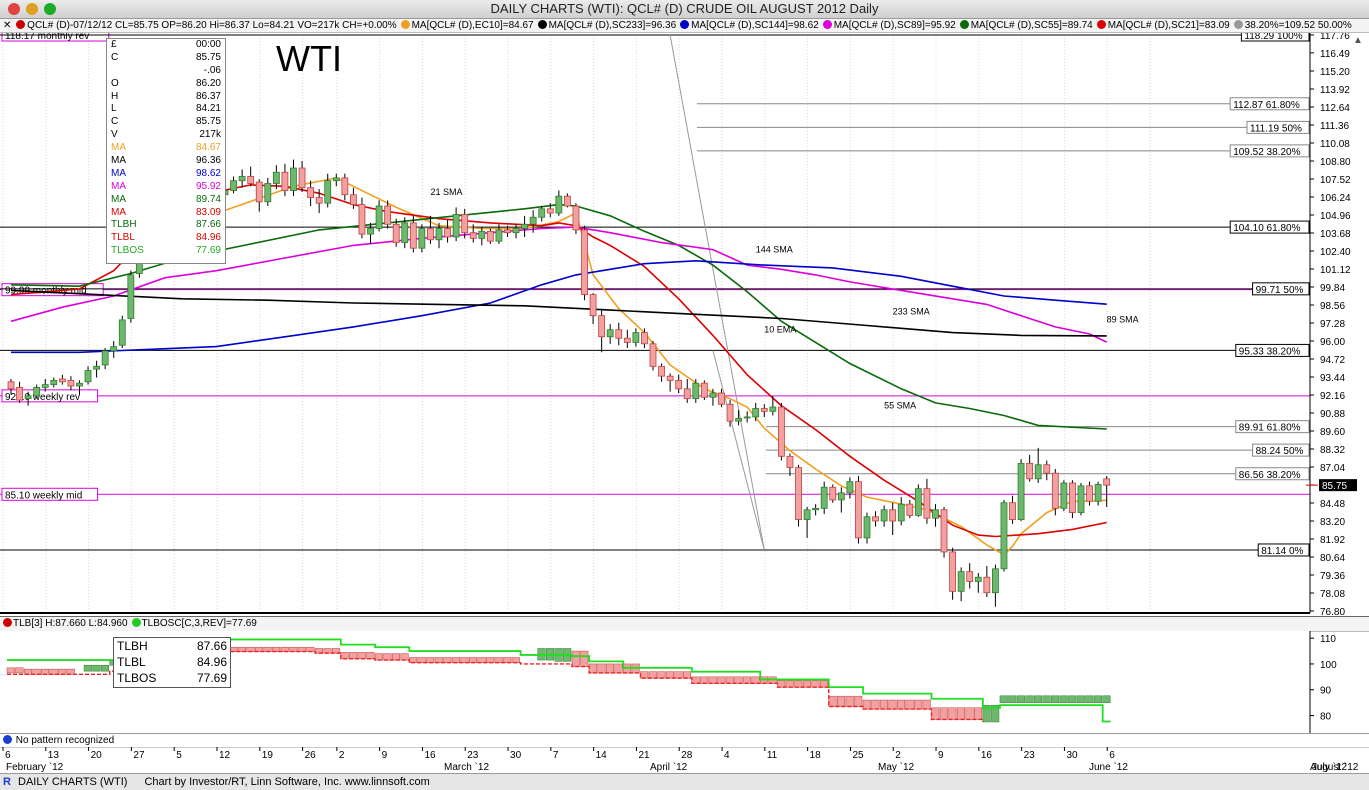 The width and height of the screenshot is (1369, 790). I want to click on price-tick-label: 88.32, so click(1332, 450).